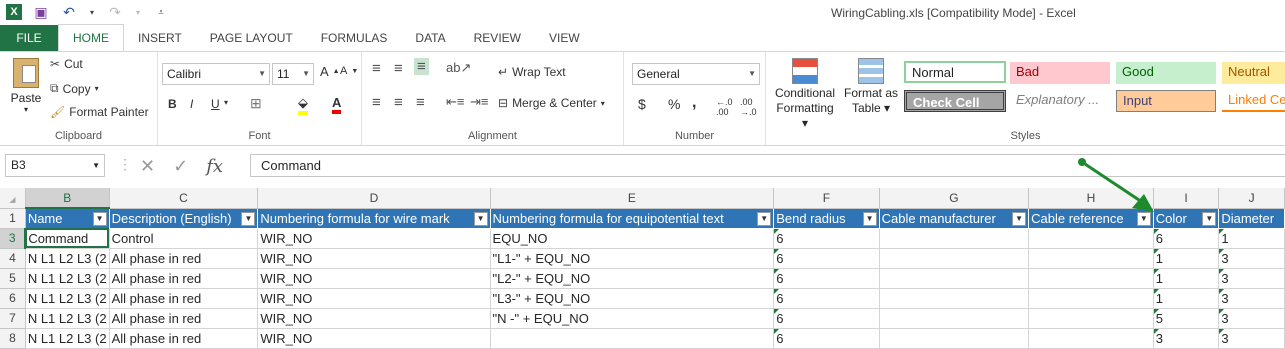  What do you see at coordinates (748, 107) in the screenshot?
I see `decrease-decimal-icon: .00 →.0` at bounding box center [748, 107].